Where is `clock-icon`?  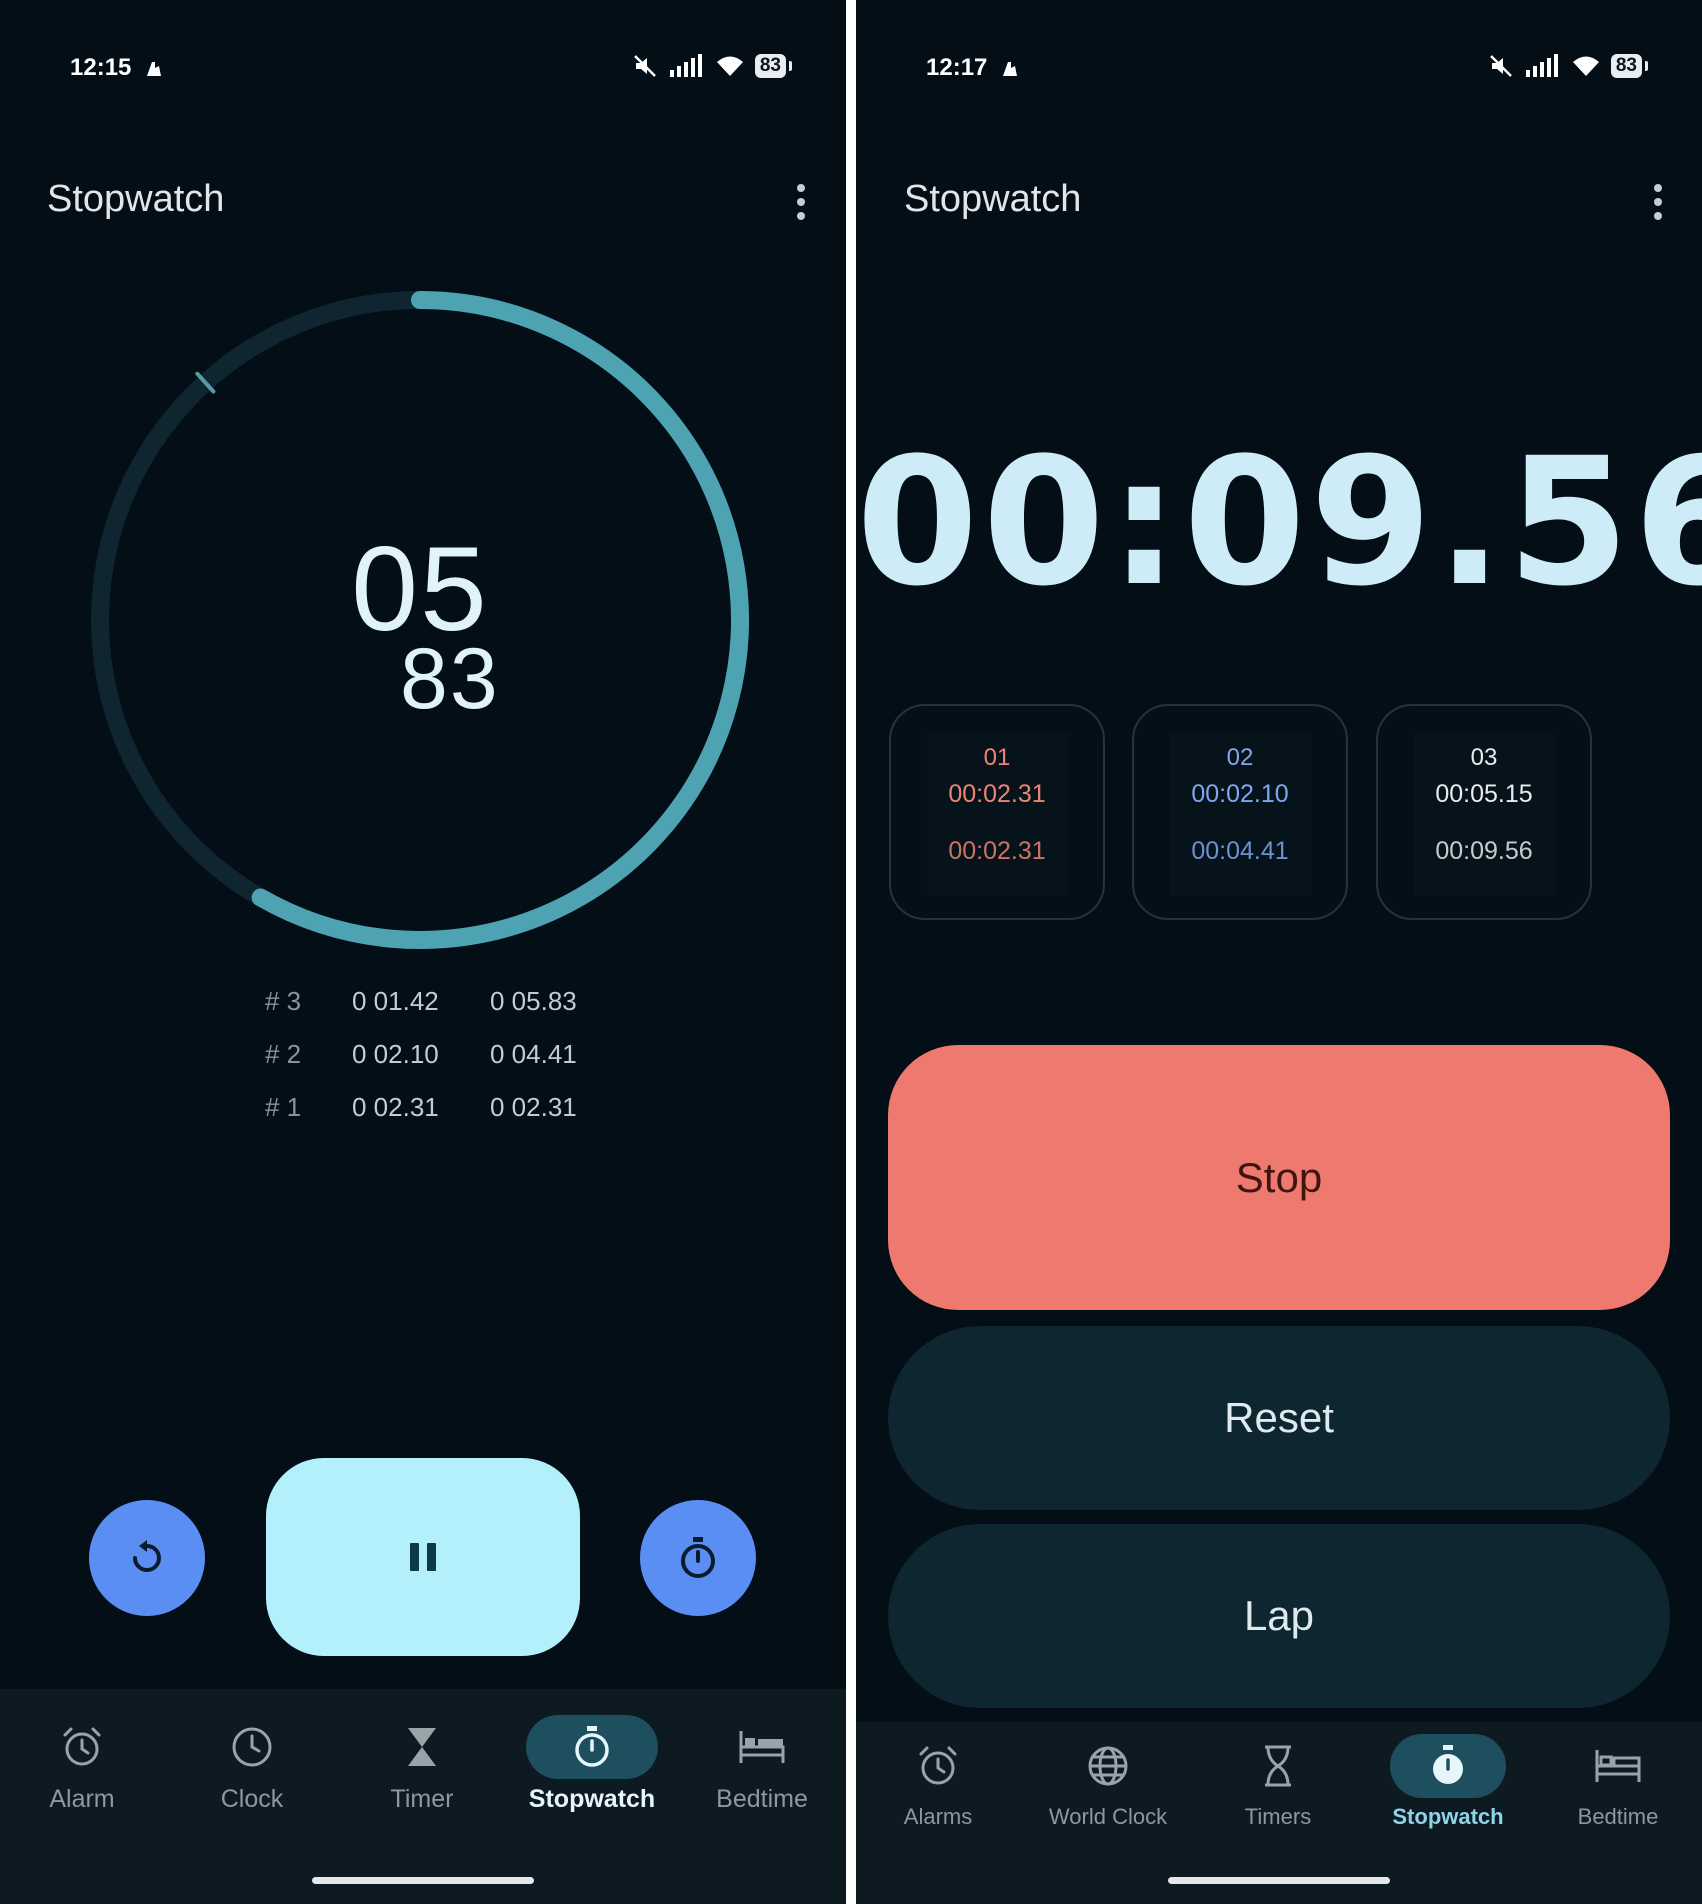
clock-icon is located at coordinates (252, 1747).